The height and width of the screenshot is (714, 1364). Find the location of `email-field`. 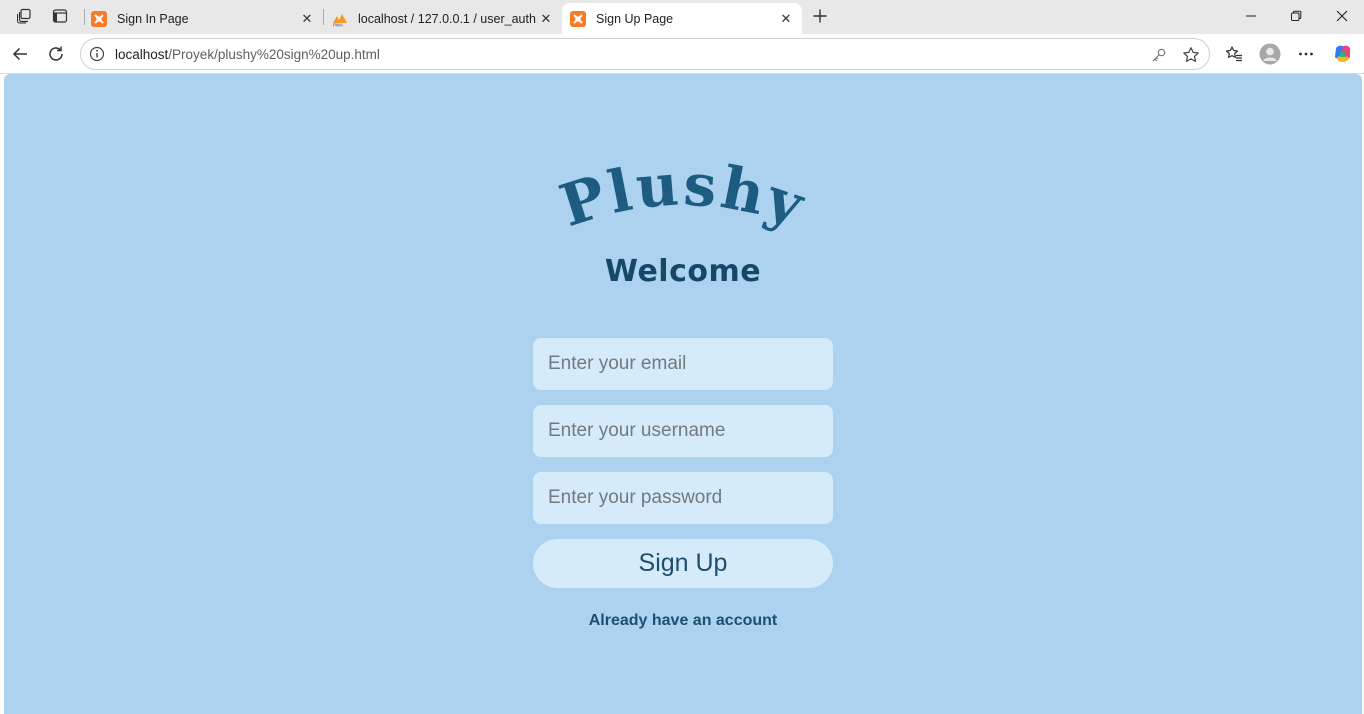

email-field is located at coordinates (683, 364).